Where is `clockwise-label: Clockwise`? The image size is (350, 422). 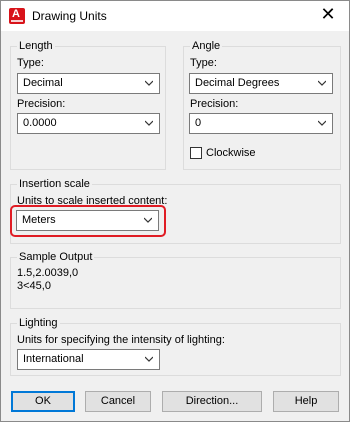
clockwise-label: Clockwise is located at coordinates (231, 153).